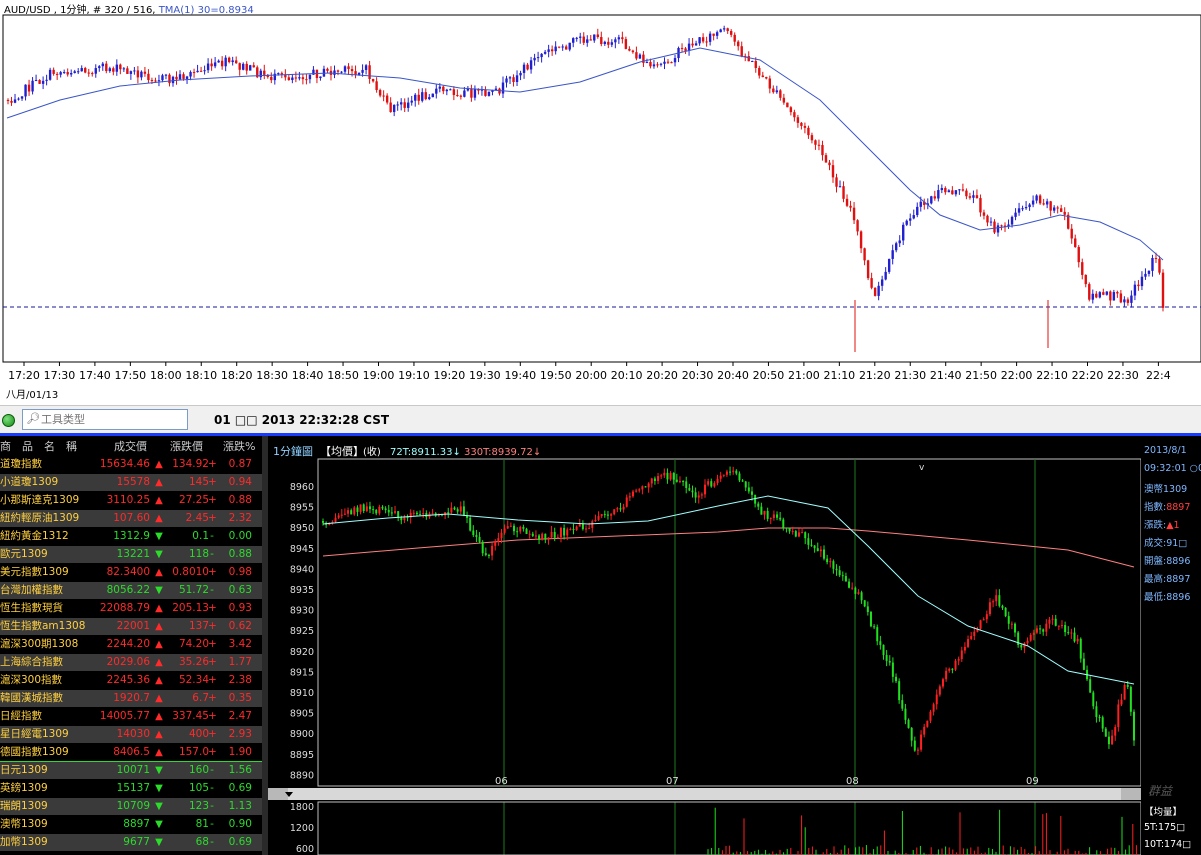  Describe the element at coordinates (131, 590) in the screenshot. I see `quote-row: 台灣加權指數 8056.22 ▼ 51.72- 0.63` at that location.